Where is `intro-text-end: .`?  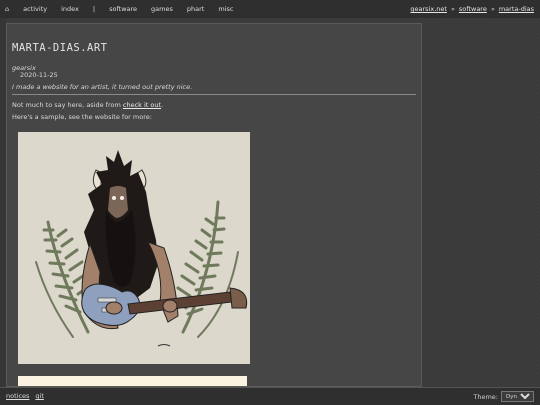
intro-text-end: . is located at coordinates (162, 105).